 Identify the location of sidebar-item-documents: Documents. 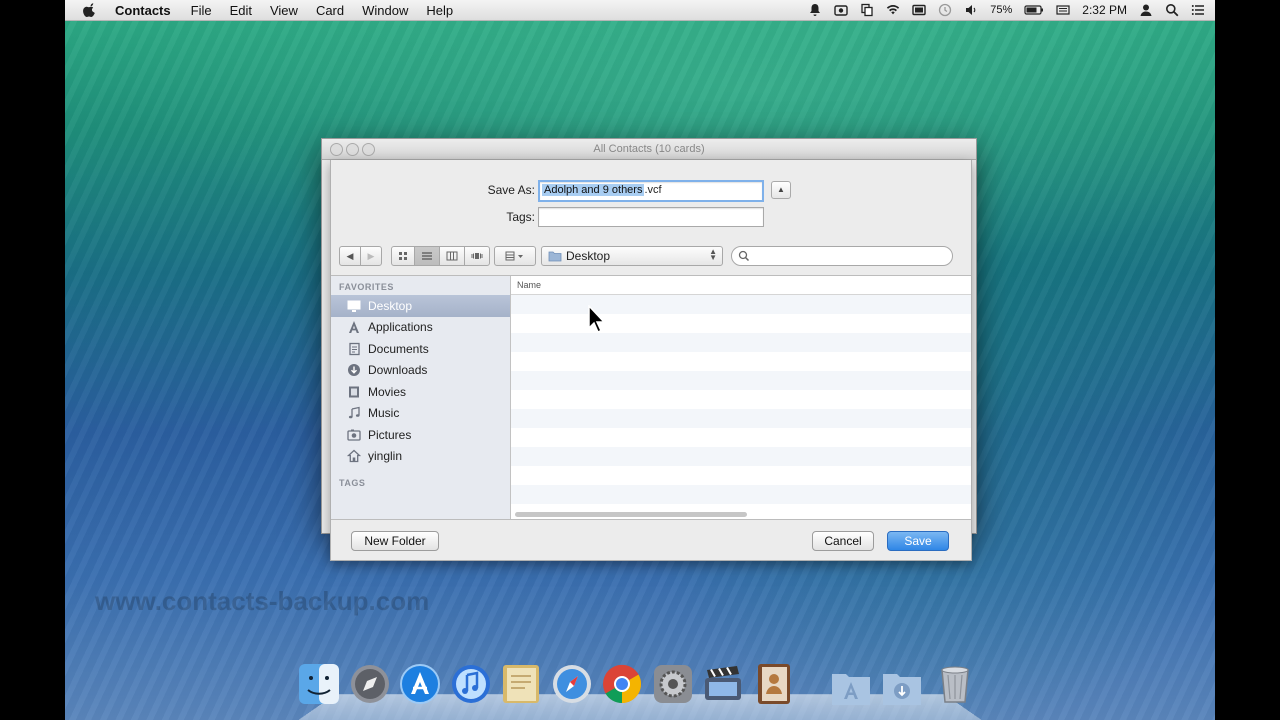
(420, 349).